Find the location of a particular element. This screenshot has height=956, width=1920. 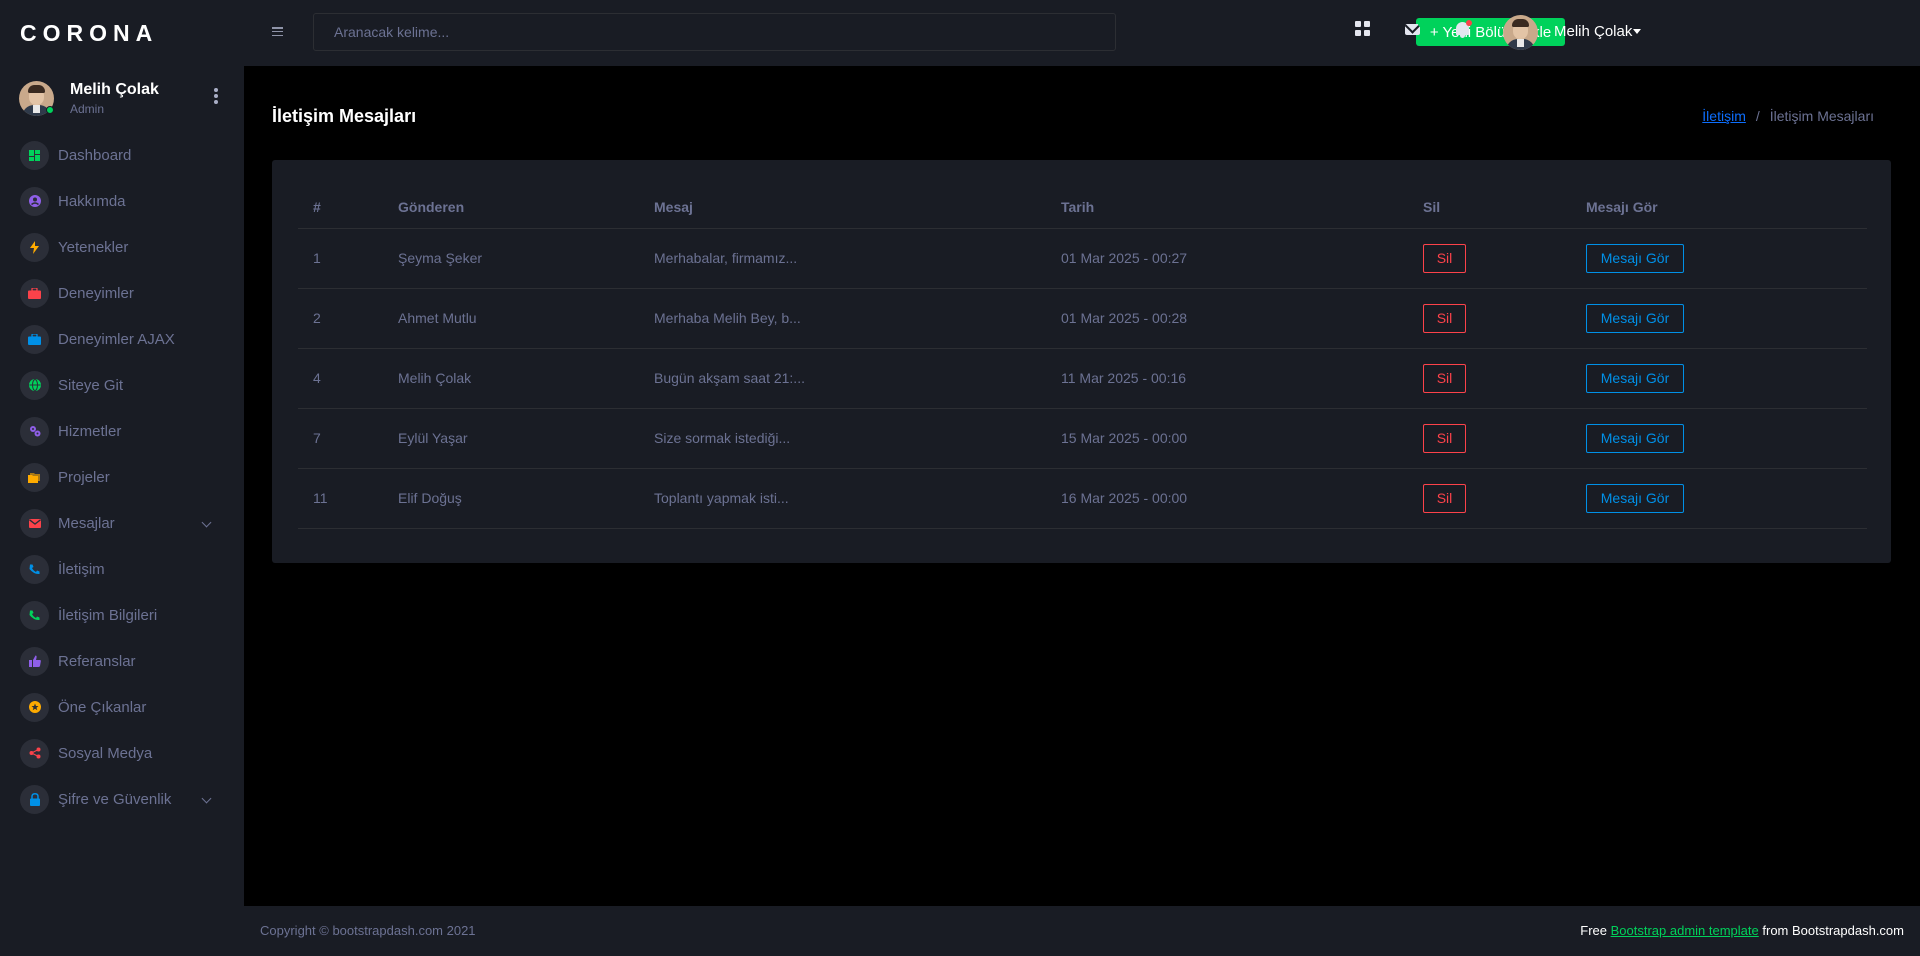

sidebar-item-5: Siteye Git is located at coordinates (122, 385).